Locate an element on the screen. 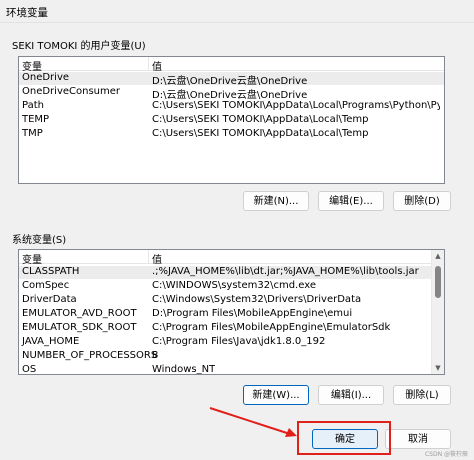  watermark: CSDN @筱柠辰 is located at coordinates (446, 454).